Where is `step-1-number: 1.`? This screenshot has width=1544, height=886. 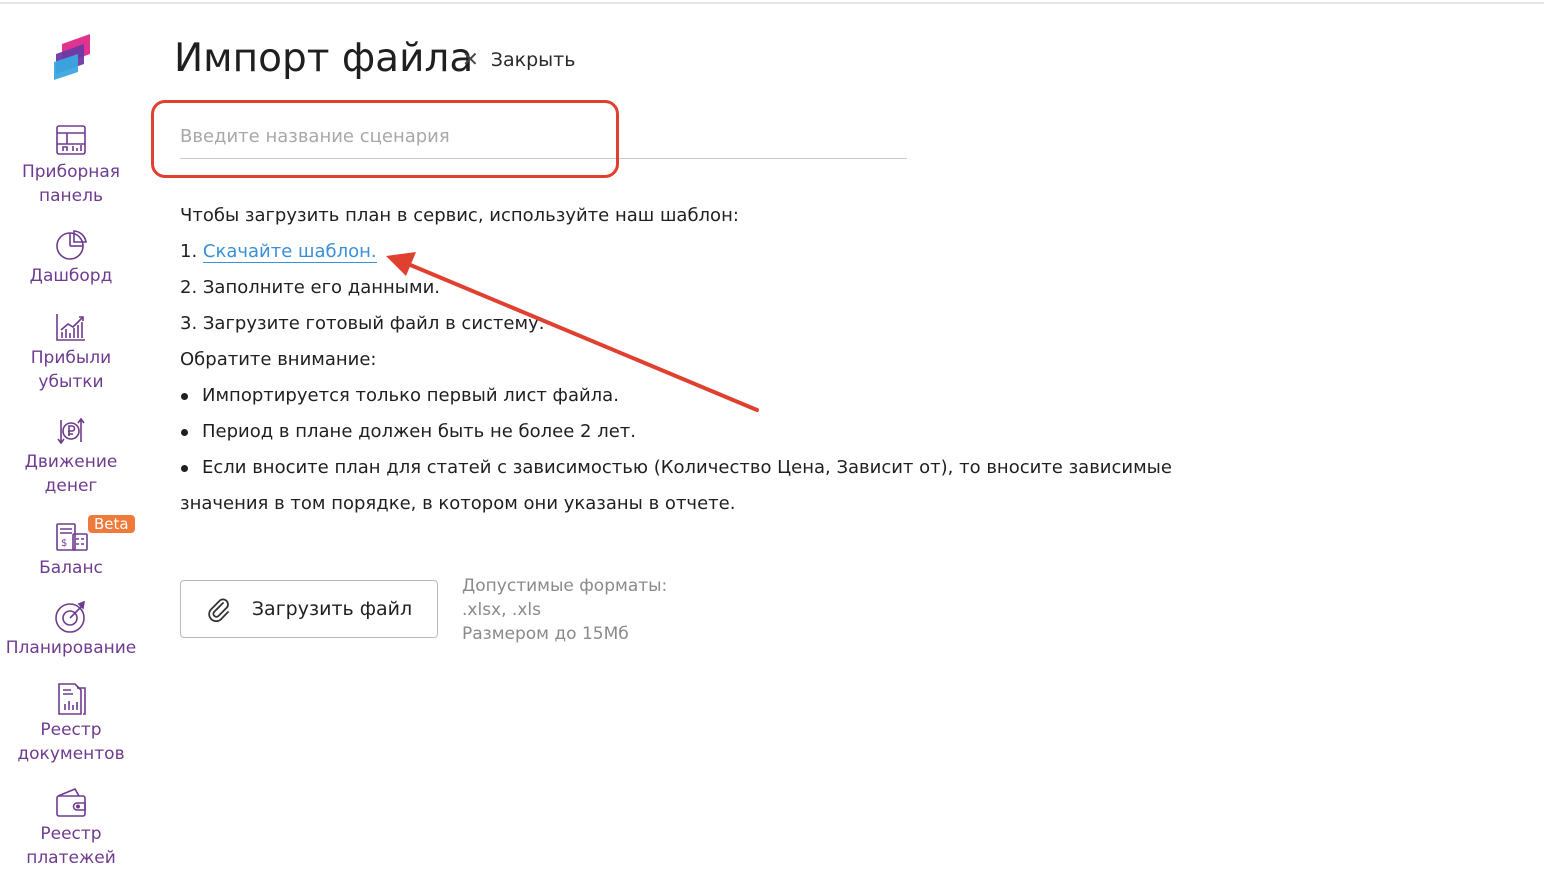
step-1-number: 1. is located at coordinates (189, 251).